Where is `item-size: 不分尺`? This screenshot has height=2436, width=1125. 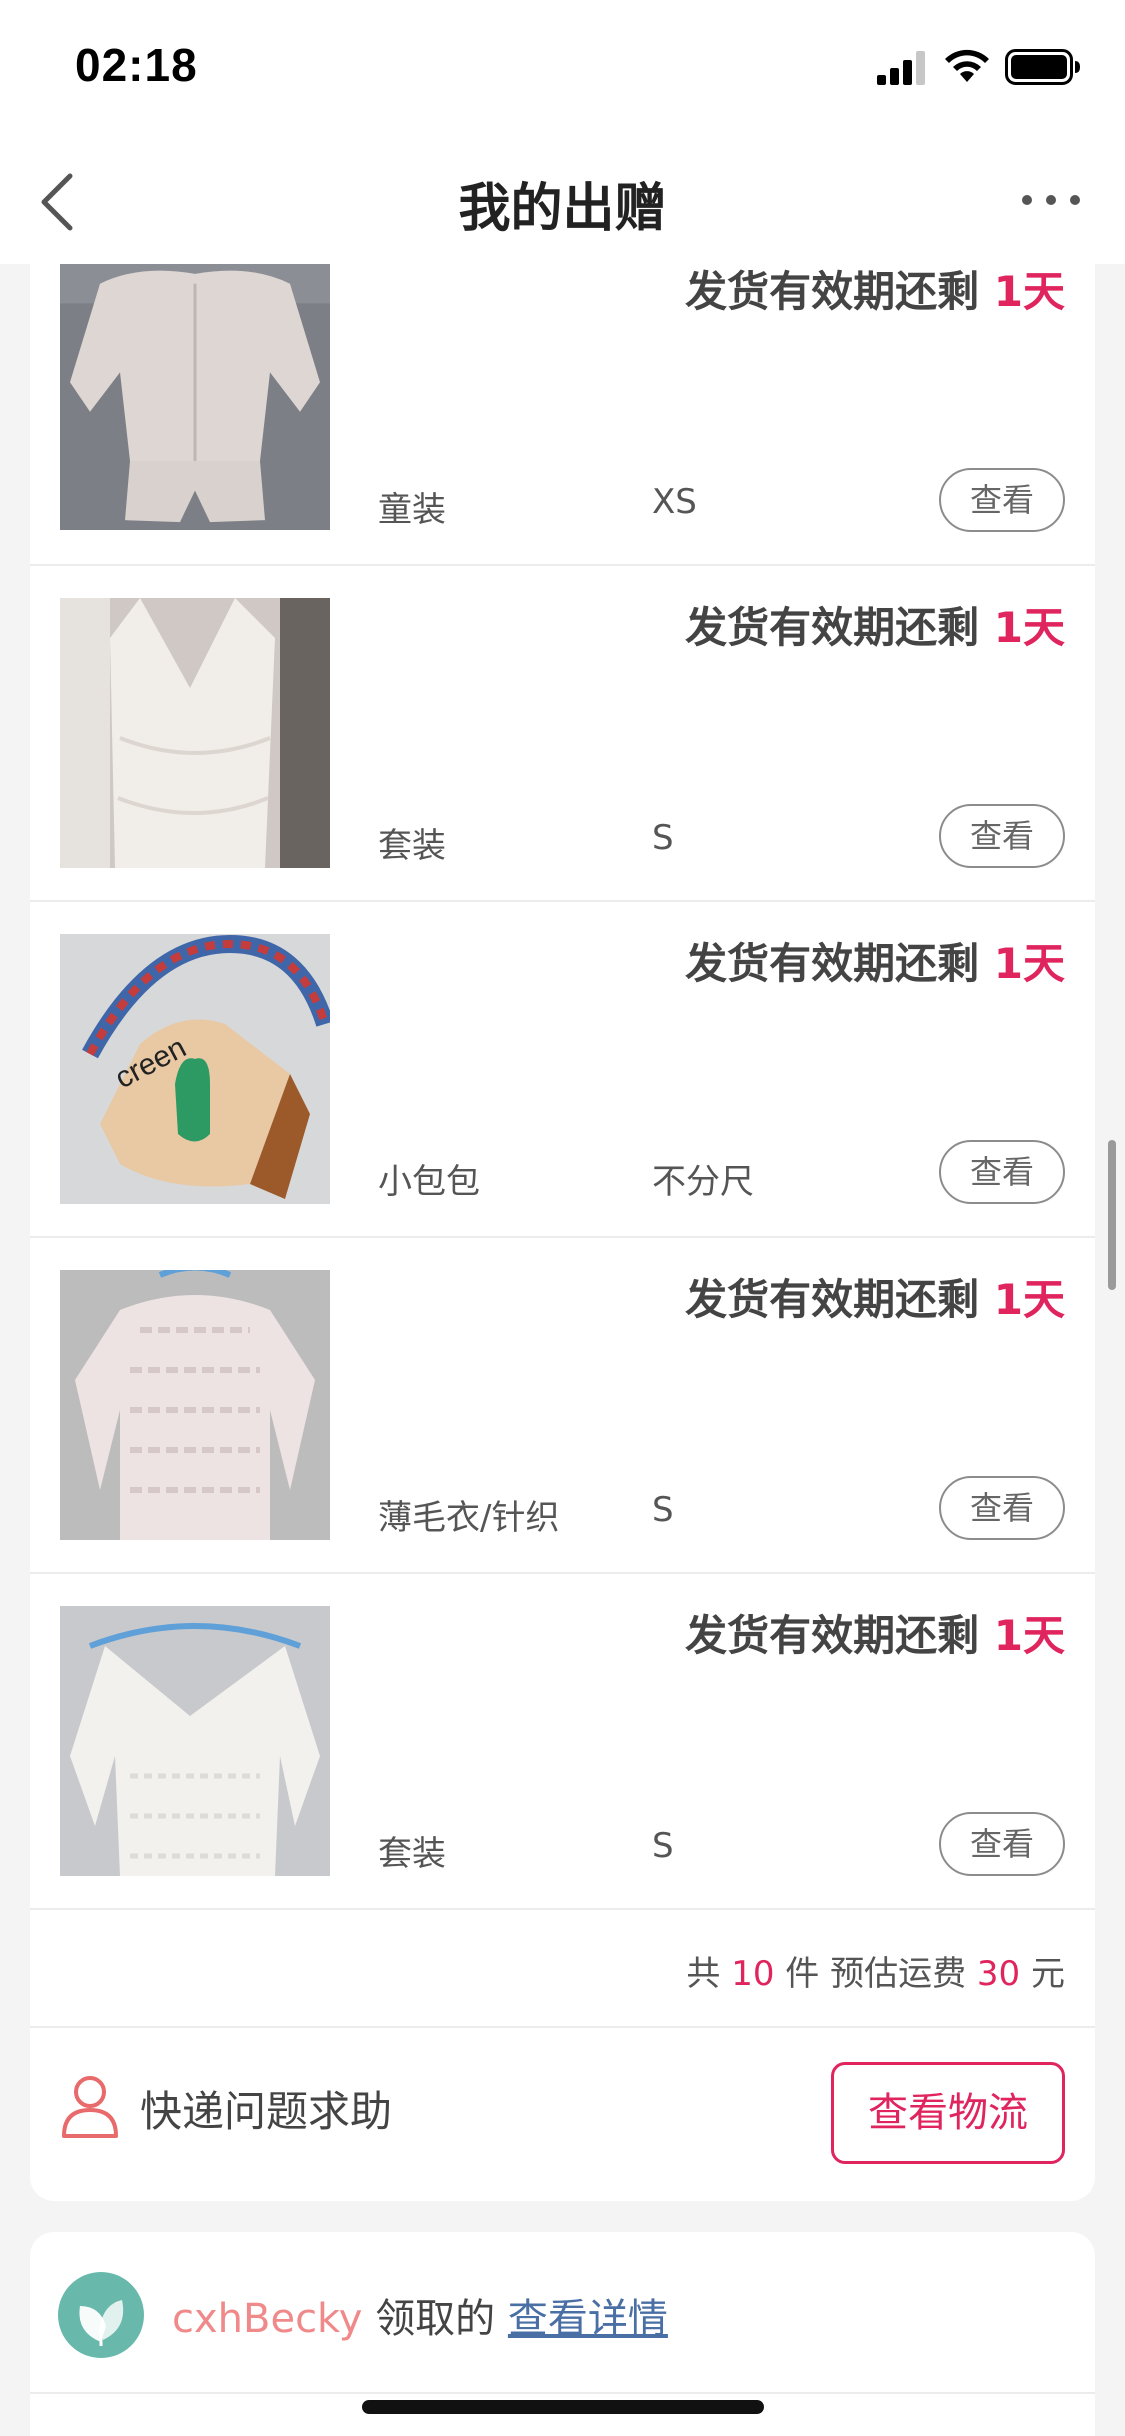 item-size: 不分尺 is located at coordinates (703, 1182).